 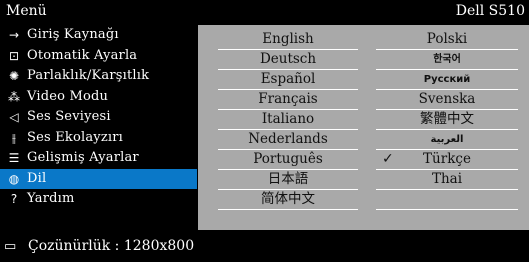 I want to click on input-source-icon: →, so click(x=14, y=35).